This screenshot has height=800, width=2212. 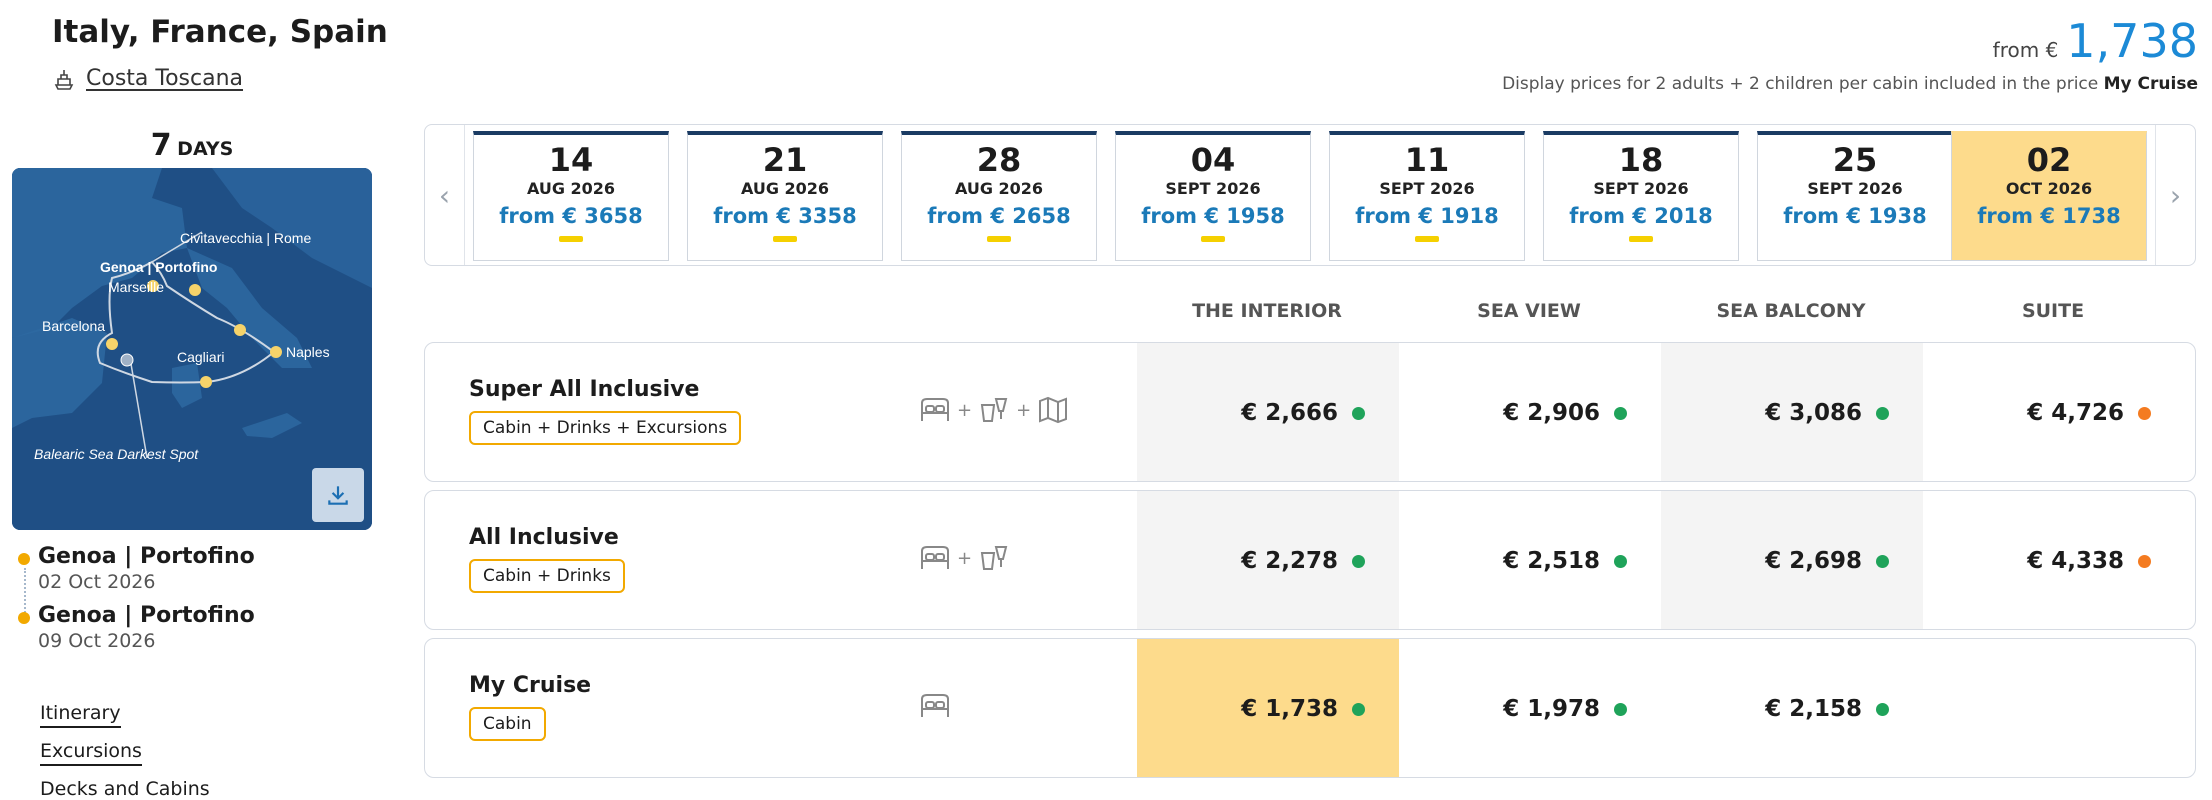 What do you see at coordinates (785, 160) in the screenshot?
I see `date-day: 21` at bounding box center [785, 160].